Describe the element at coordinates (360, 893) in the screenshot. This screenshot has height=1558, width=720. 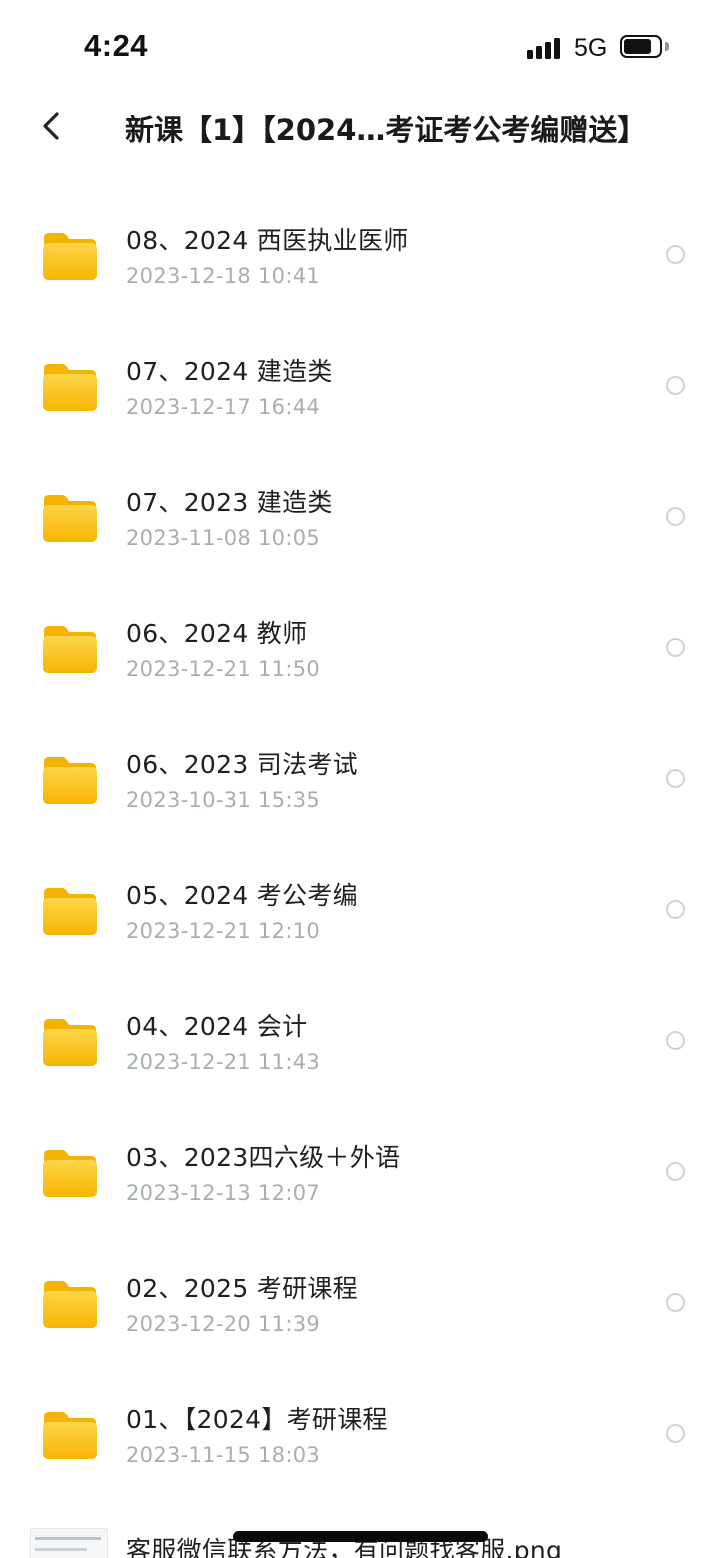
I see `list-item: 05、2024 考公考编 2023-12-21 12:10` at that location.